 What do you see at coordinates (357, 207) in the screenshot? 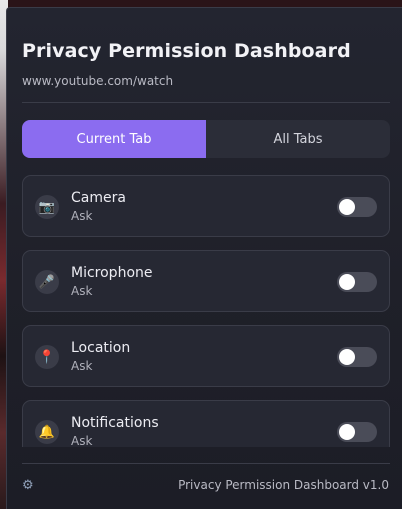
I see `camera-toggle` at bounding box center [357, 207].